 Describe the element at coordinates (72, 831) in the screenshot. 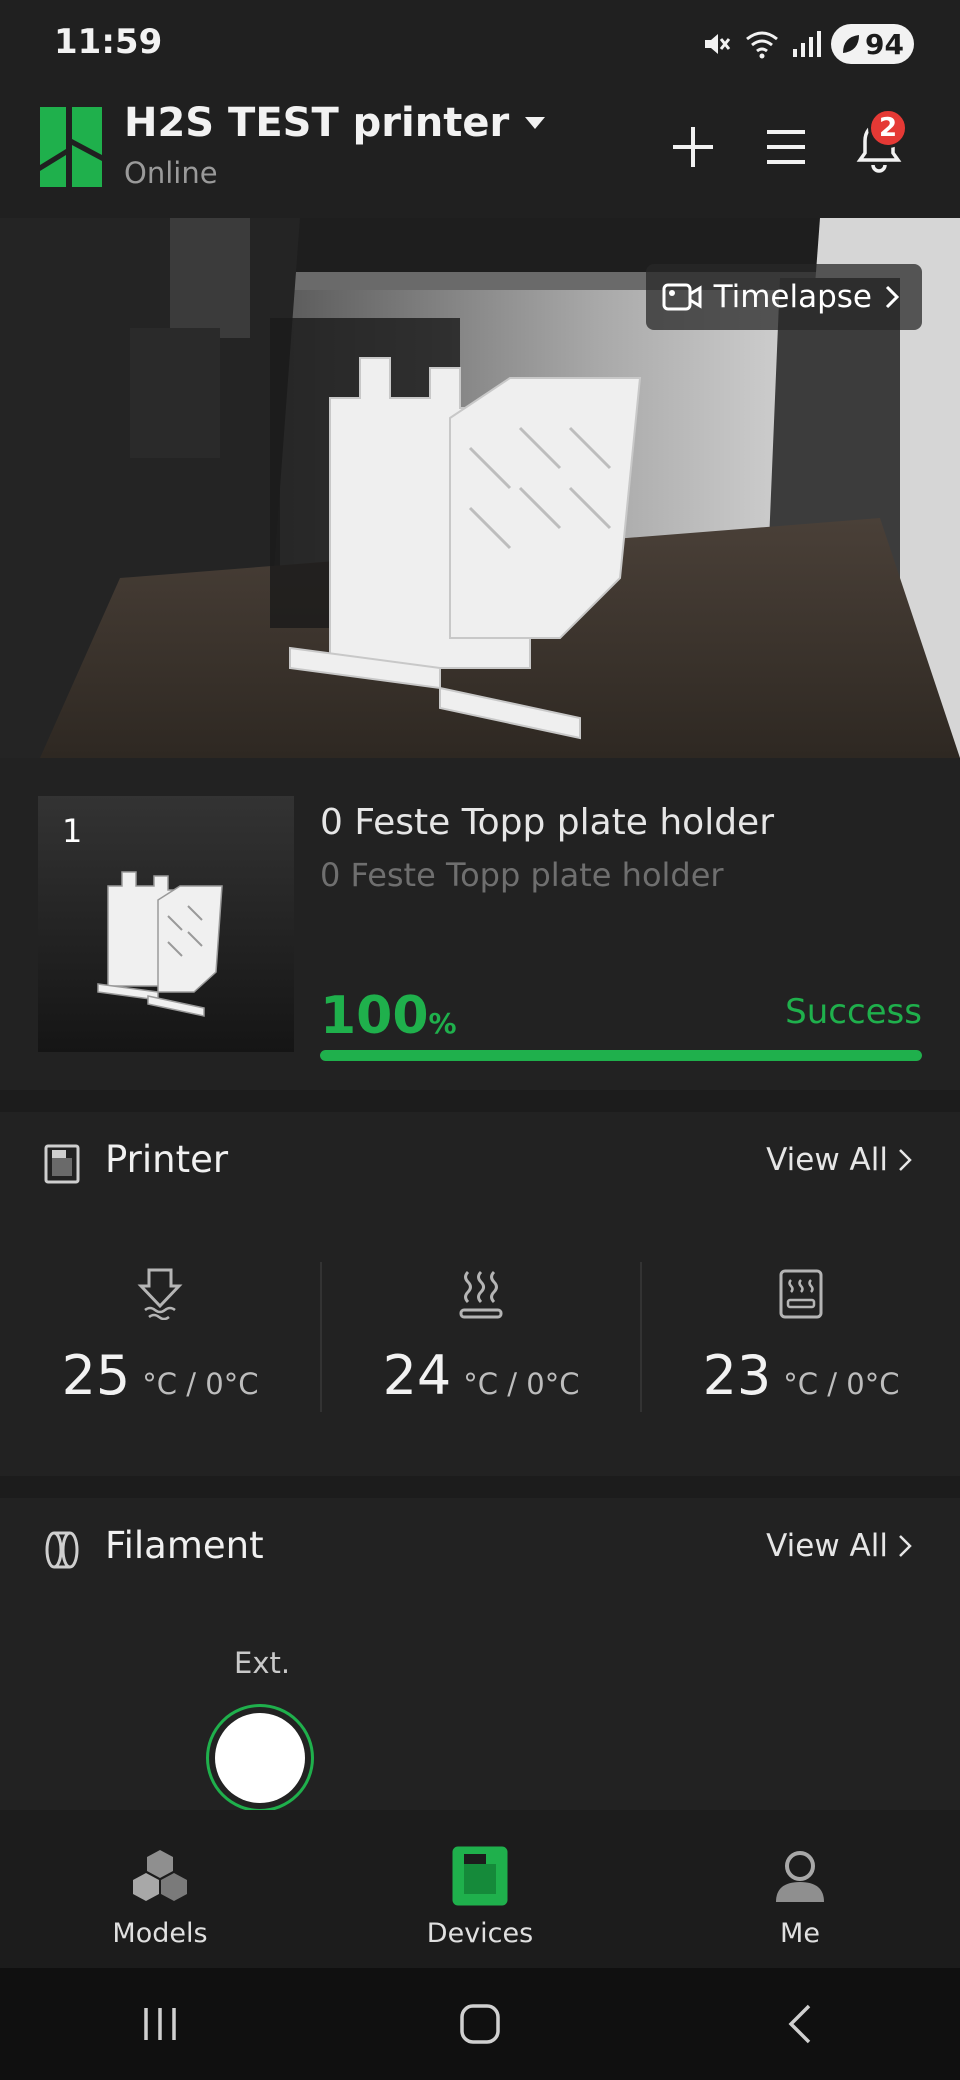

I see `plate-number: 1` at that location.